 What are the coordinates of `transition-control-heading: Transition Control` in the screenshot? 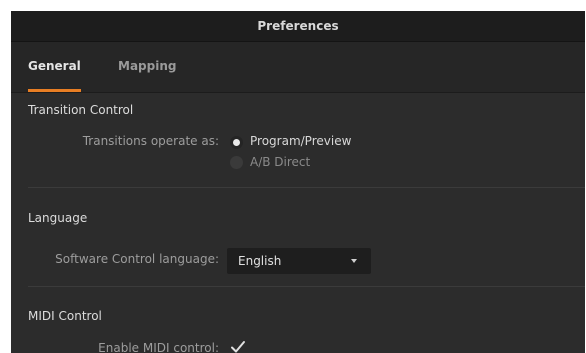 It's located at (81, 110).